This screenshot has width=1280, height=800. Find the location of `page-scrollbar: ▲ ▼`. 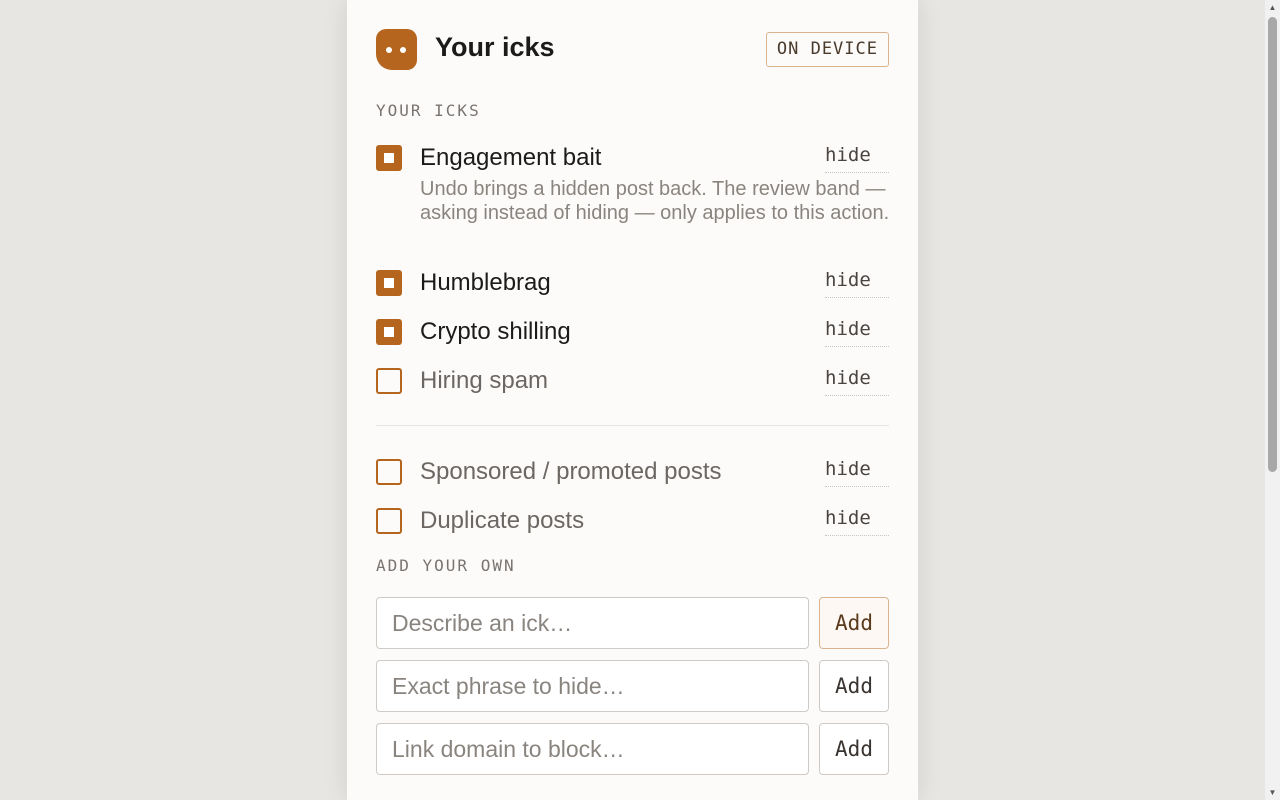

page-scrollbar: ▲ ▼ is located at coordinates (1272, 400).